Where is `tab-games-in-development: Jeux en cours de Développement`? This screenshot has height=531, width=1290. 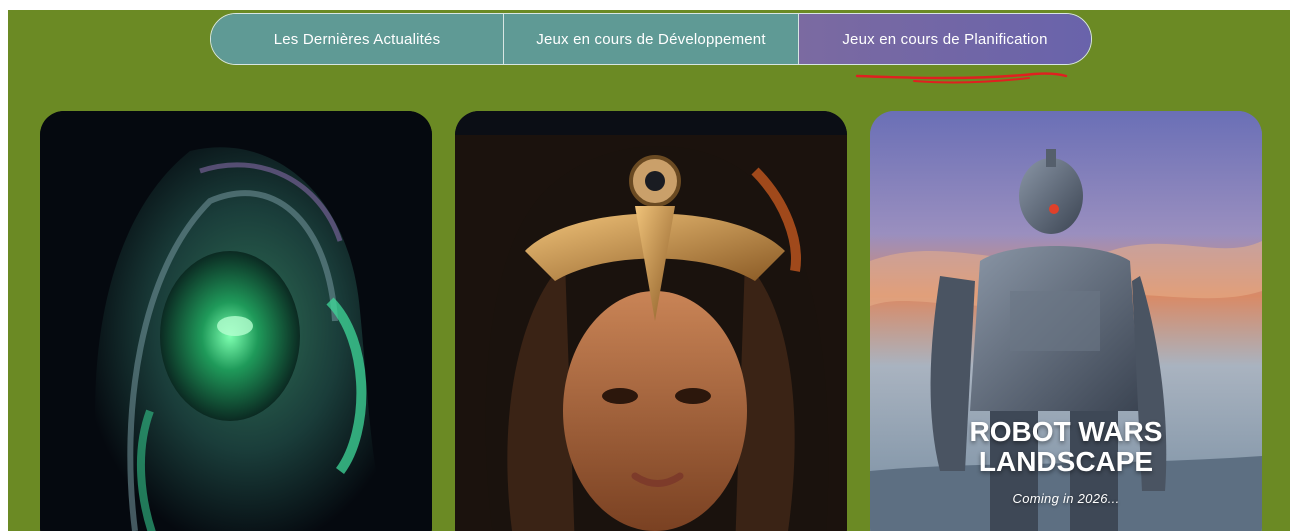 tab-games-in-development: Jeux en cours de Développement is located at coordinates (651, 39).